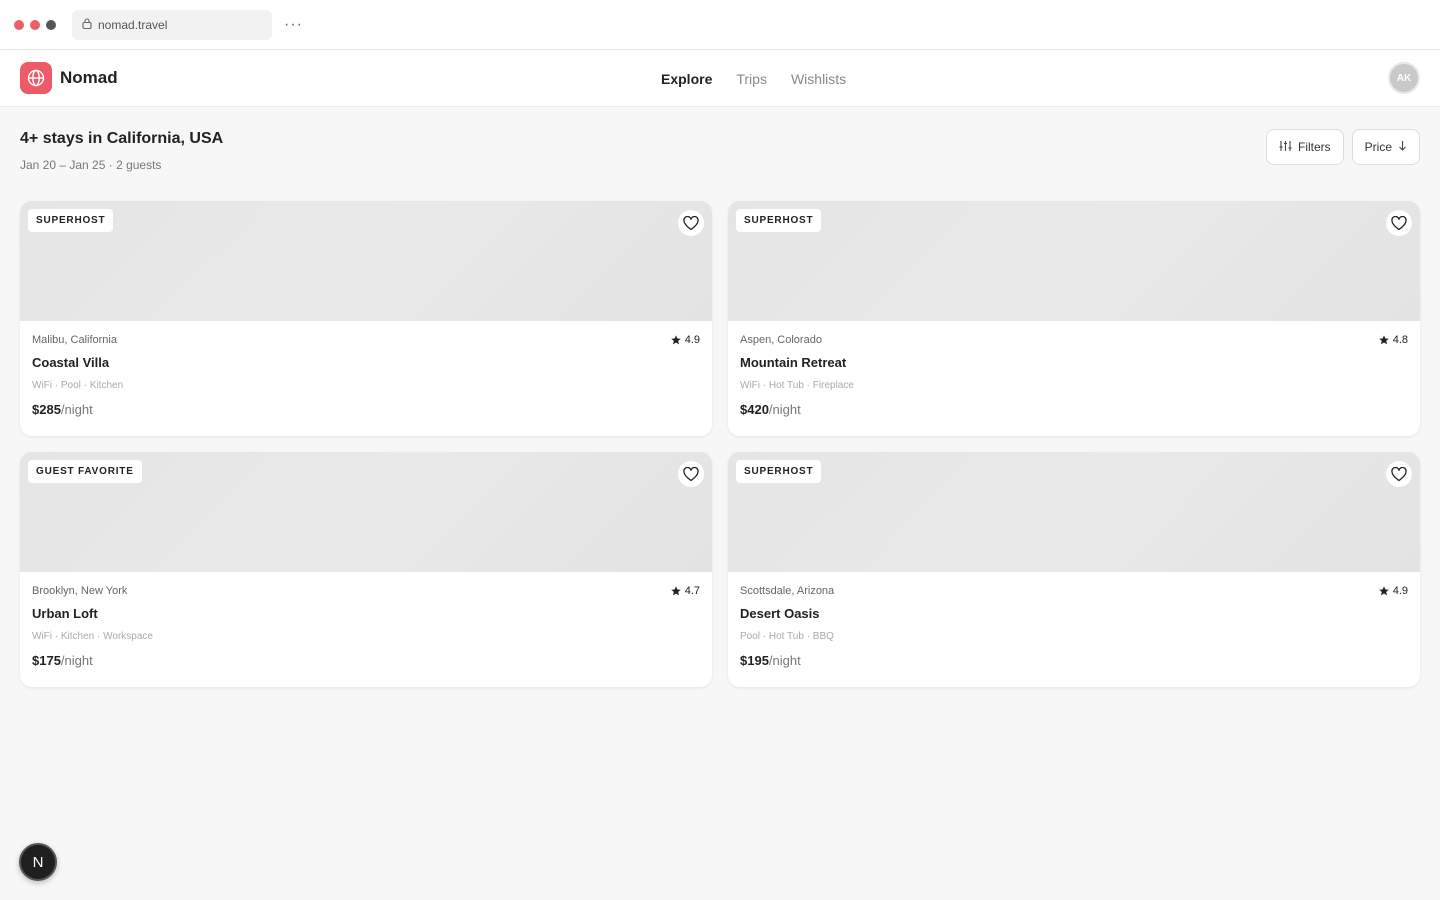 The height and width of the screenshot is (900, 1440). I want to click on globe-icon, so click(36, 78).